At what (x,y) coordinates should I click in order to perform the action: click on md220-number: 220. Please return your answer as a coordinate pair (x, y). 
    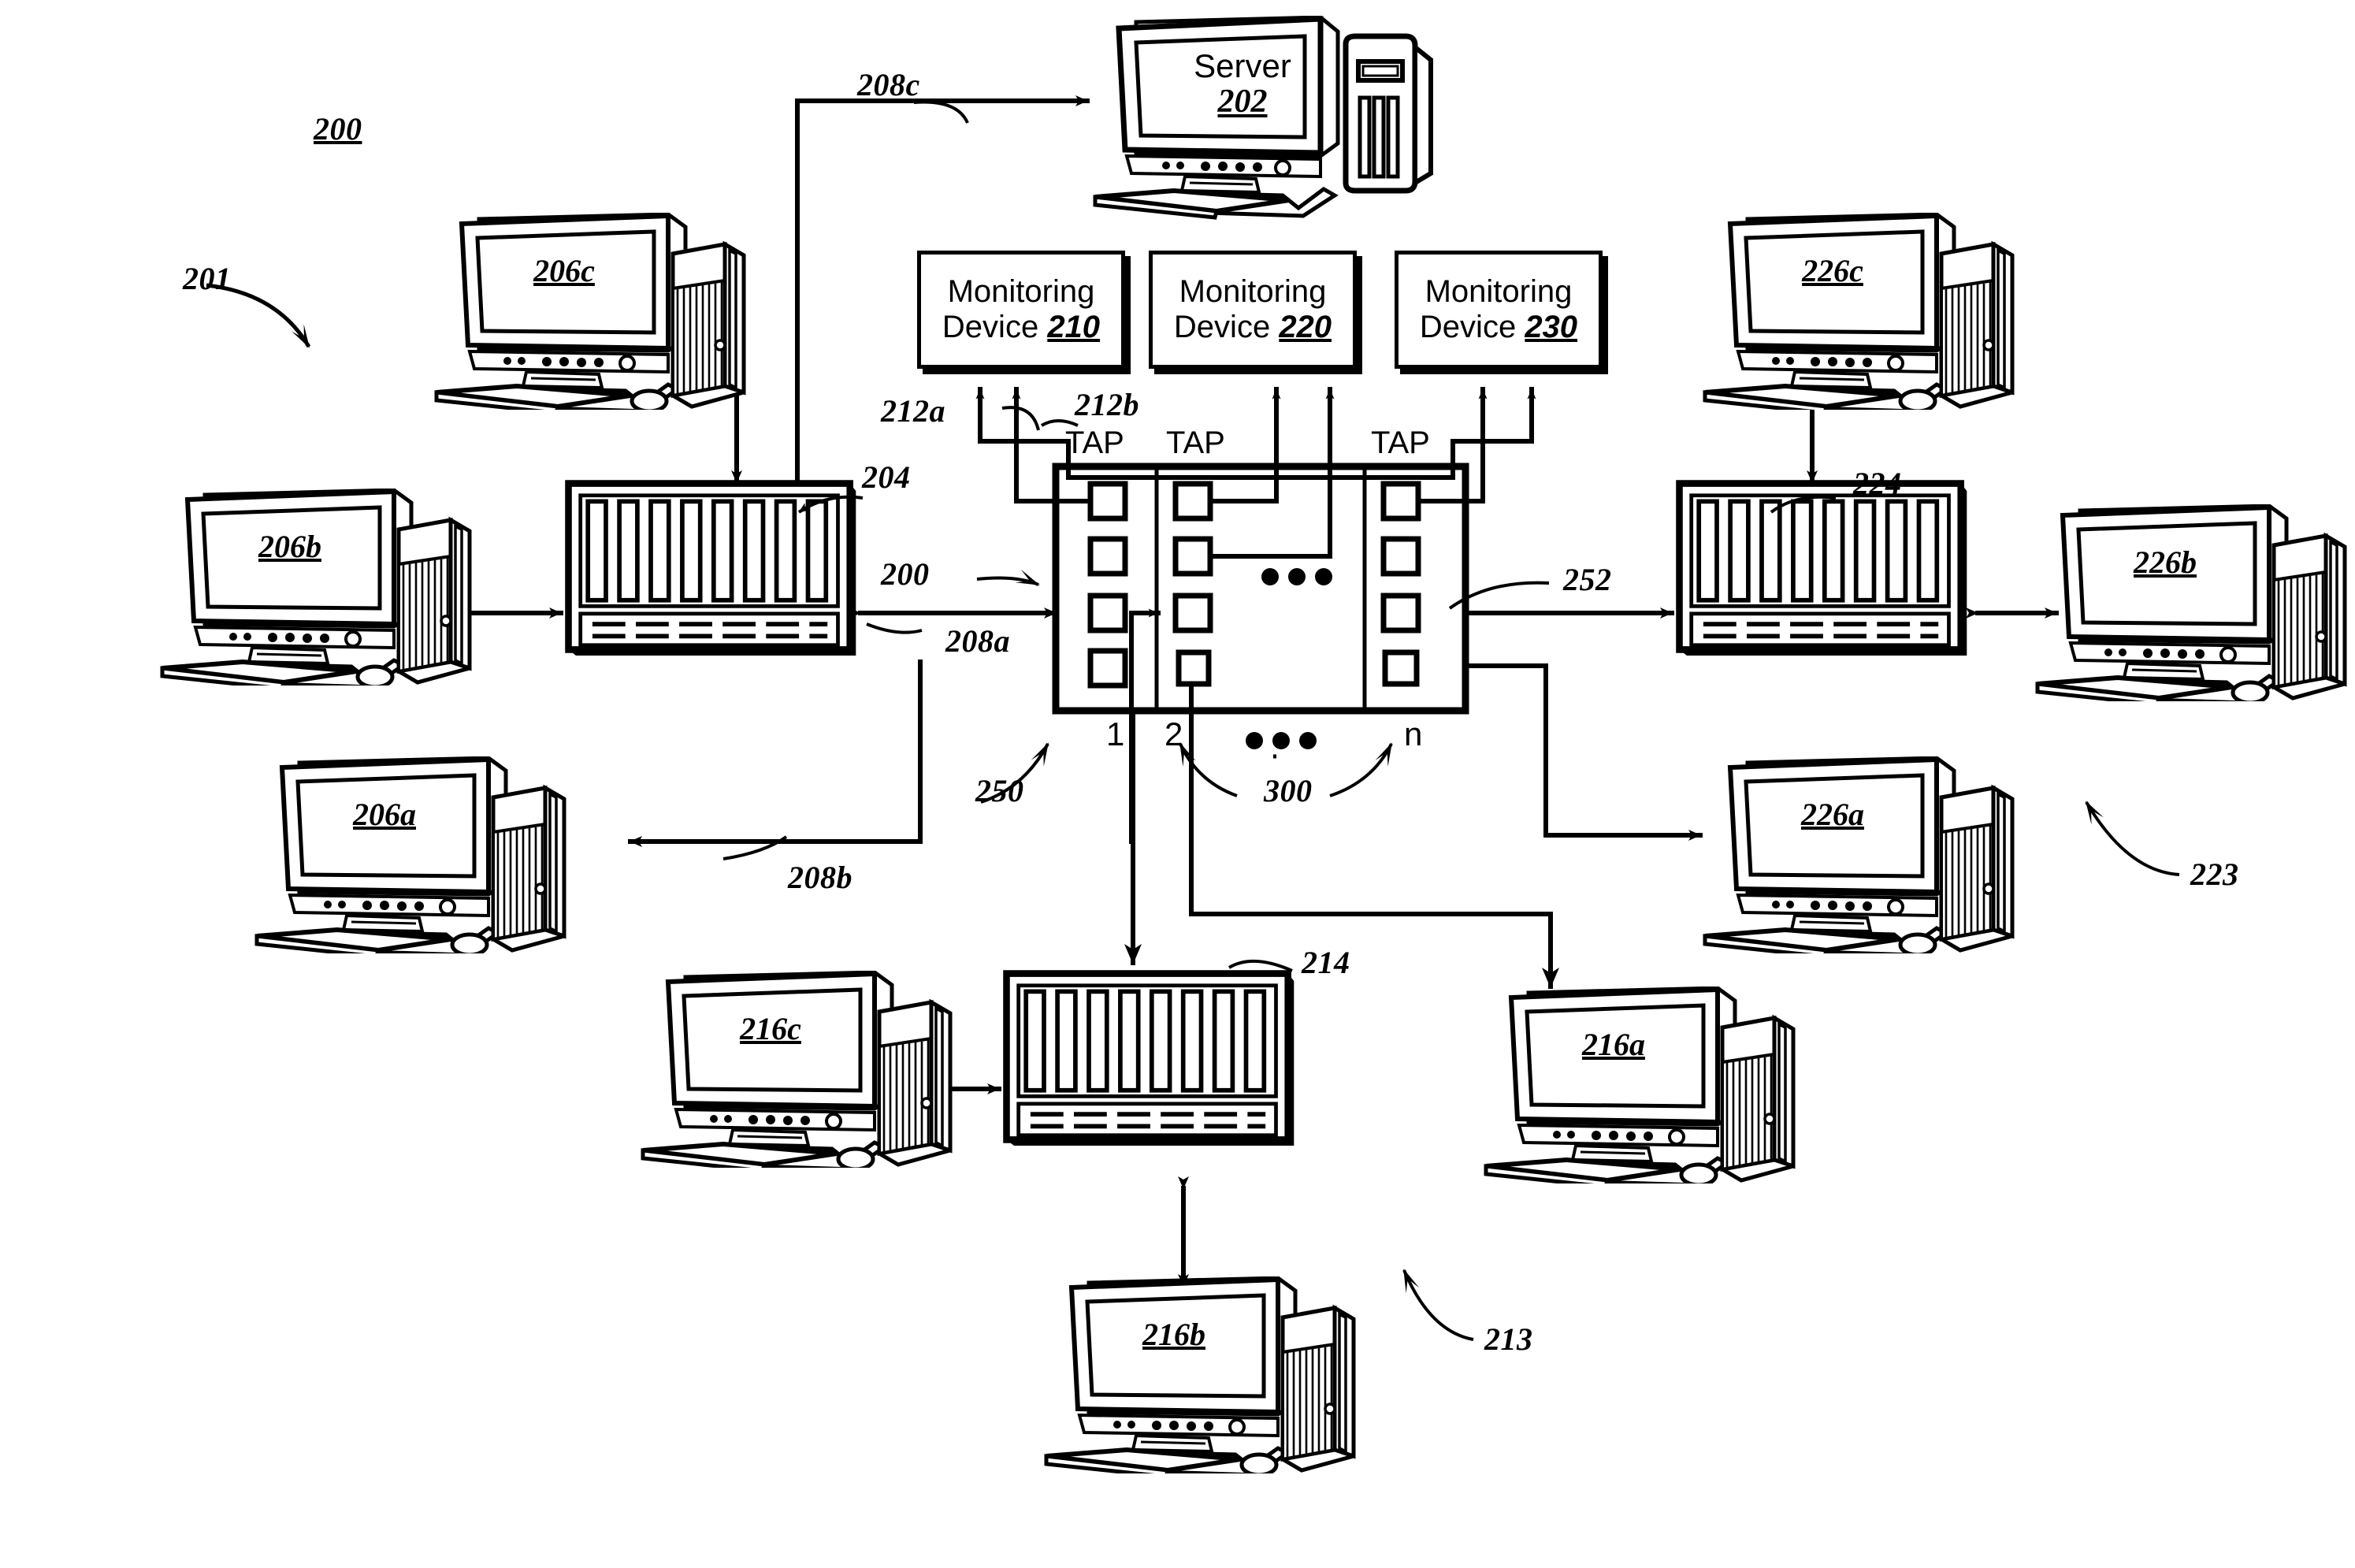
    Looking at the image, I should click on (1305, 327).